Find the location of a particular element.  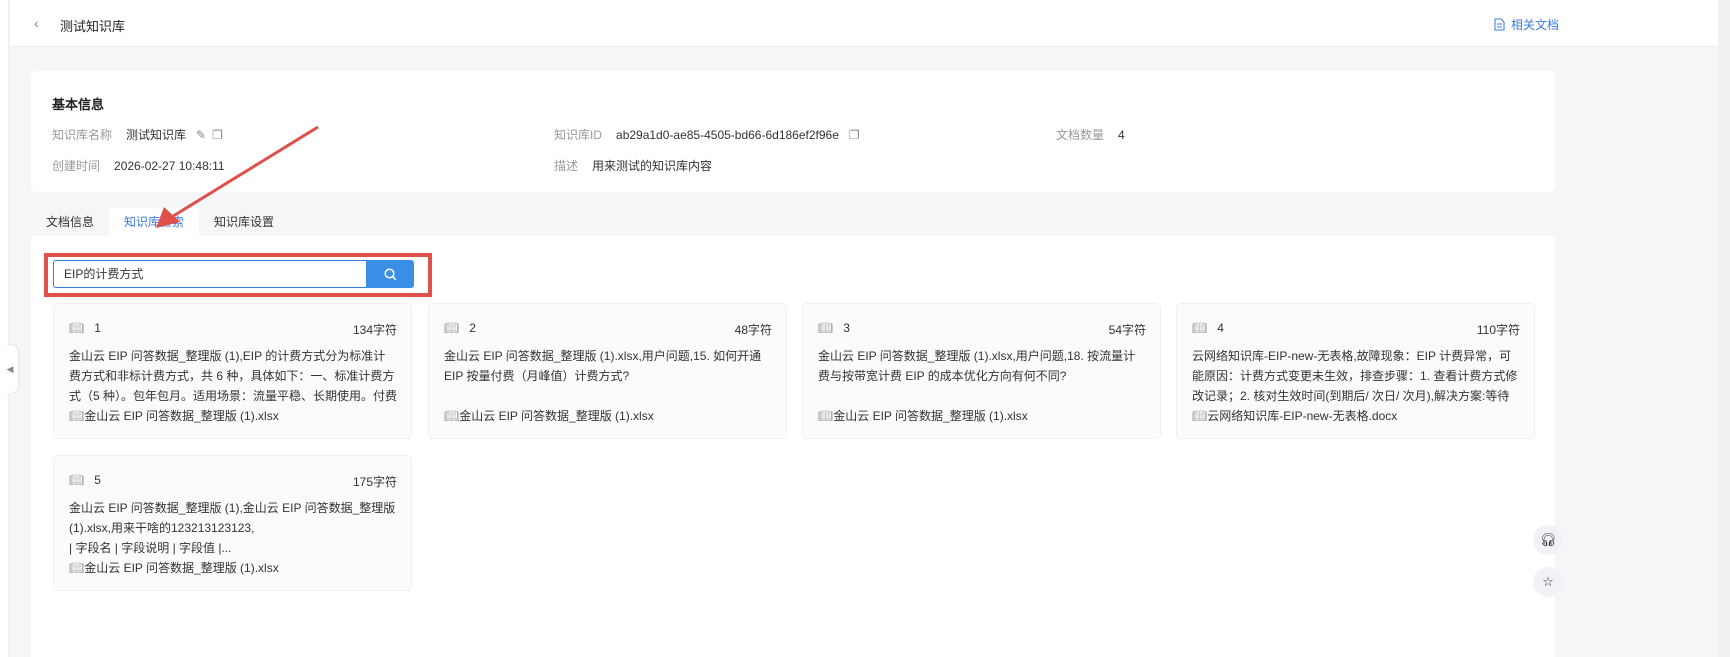

star-icon: ☆ is located at coordinates (1548, 582).